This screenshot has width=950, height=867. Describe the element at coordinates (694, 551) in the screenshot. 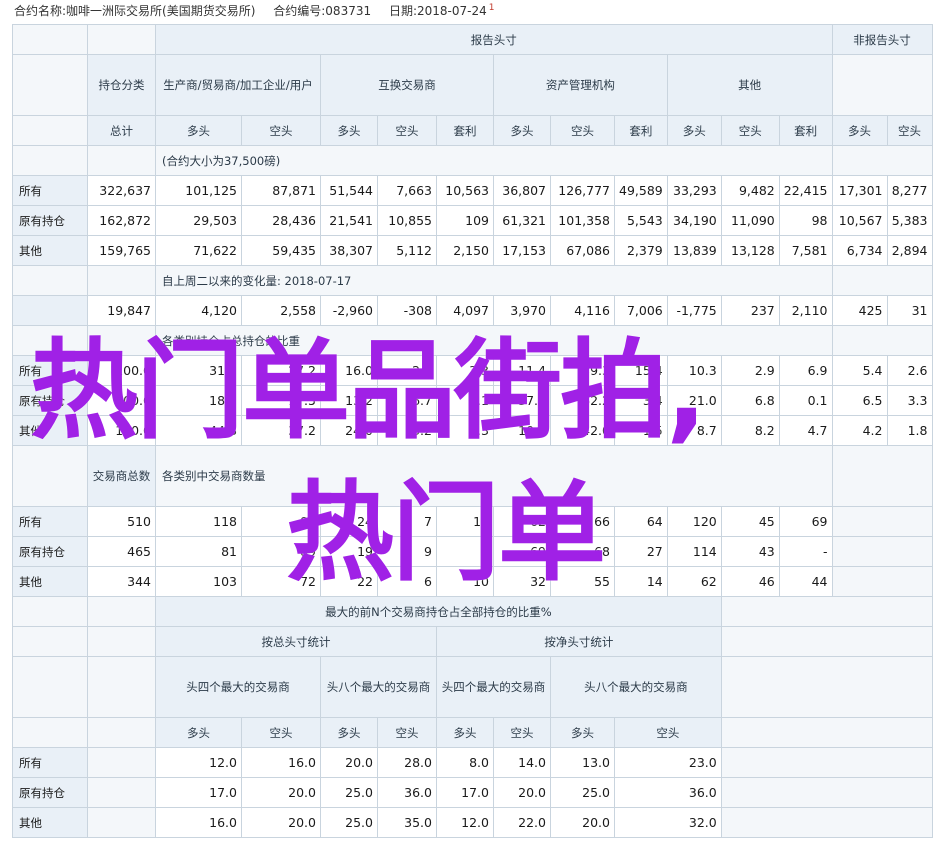

I see `traders-cell: 114` at that location.